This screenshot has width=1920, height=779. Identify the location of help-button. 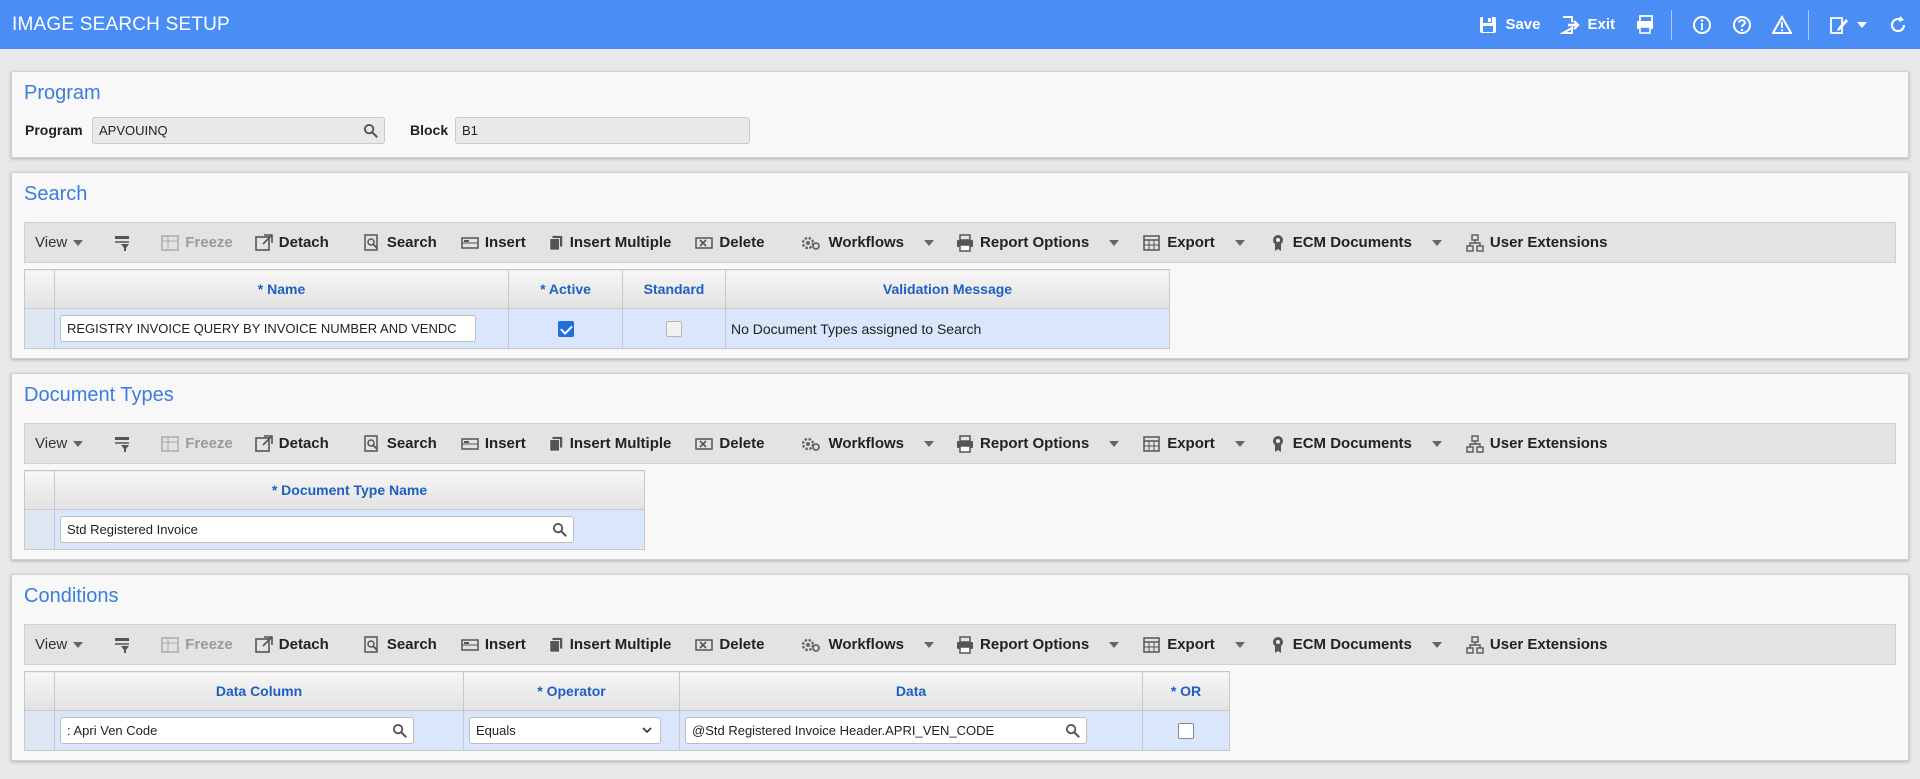
(1742, 25).